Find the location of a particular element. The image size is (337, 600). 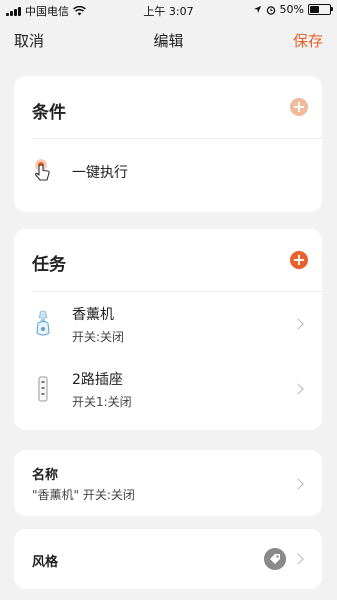

aroma-diffuser-icon is located at coordinates (43, 323).